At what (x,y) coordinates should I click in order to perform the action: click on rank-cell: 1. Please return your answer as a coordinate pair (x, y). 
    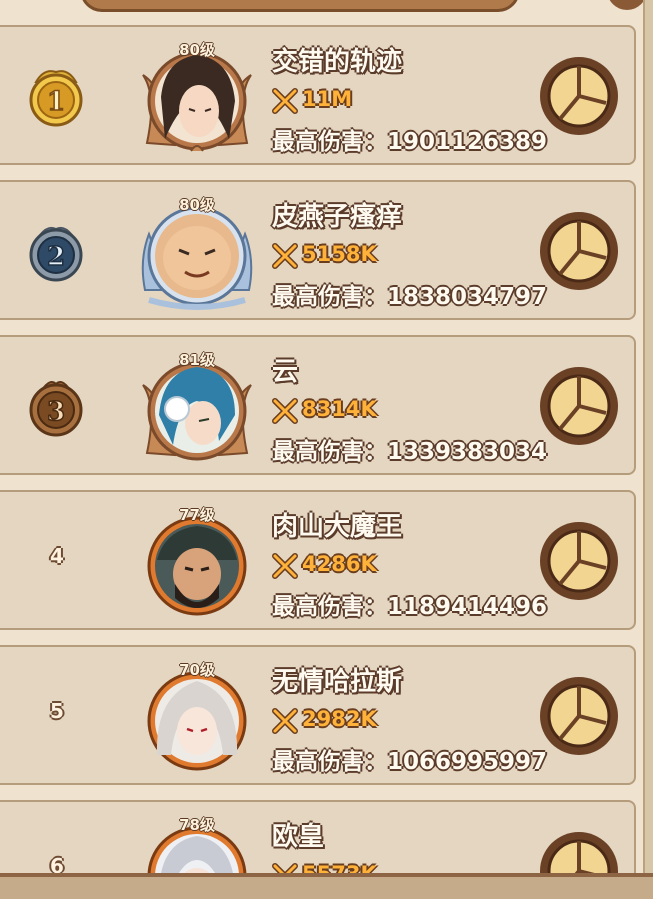
    Looking at the image, I should click on (42, 95).